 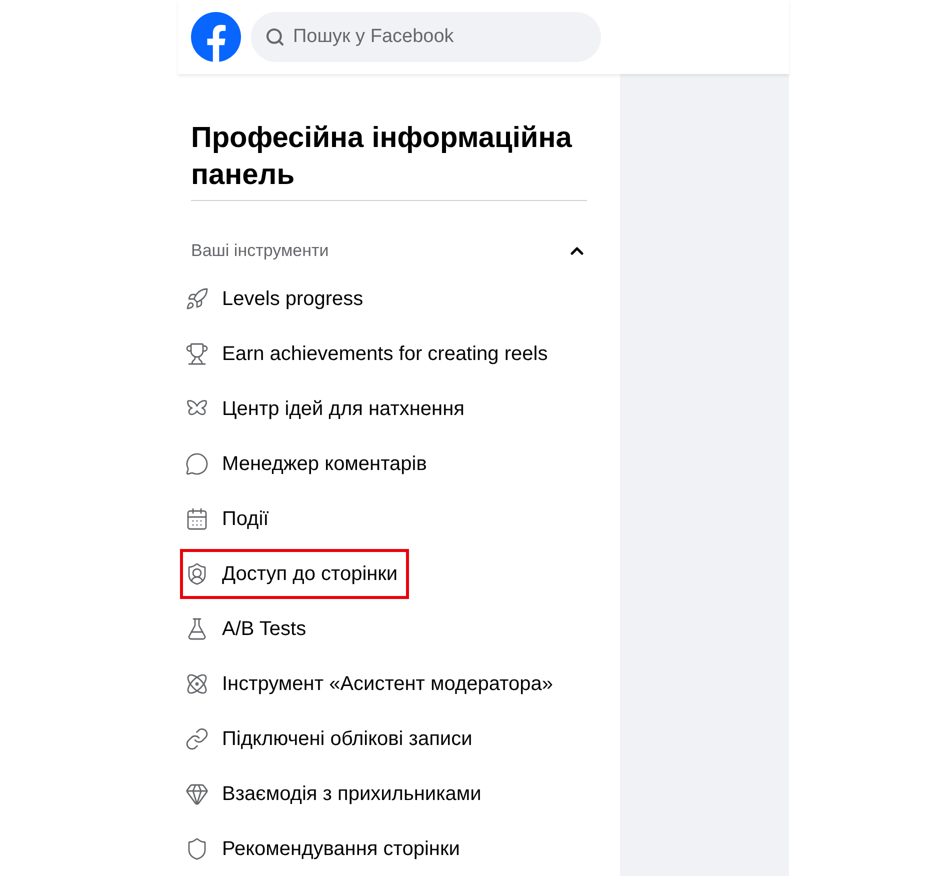 I want to click on tool-item: Взаємодія з прихильниками, so click(x=336, y=793).